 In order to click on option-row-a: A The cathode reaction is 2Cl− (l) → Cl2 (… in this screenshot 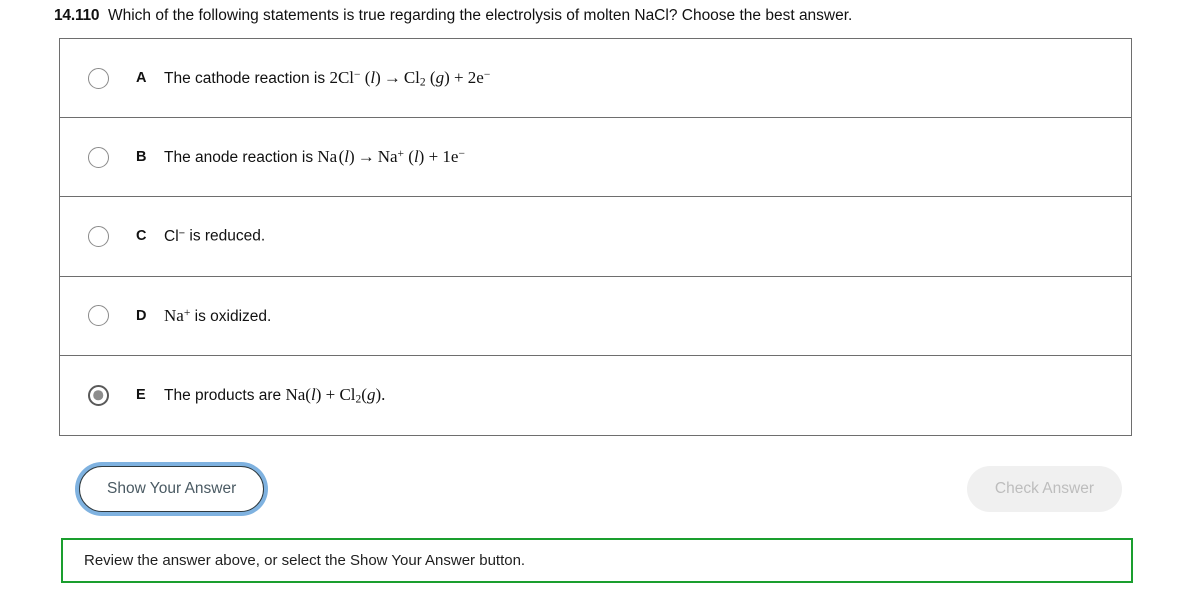, I will do `click(595, 79)`.